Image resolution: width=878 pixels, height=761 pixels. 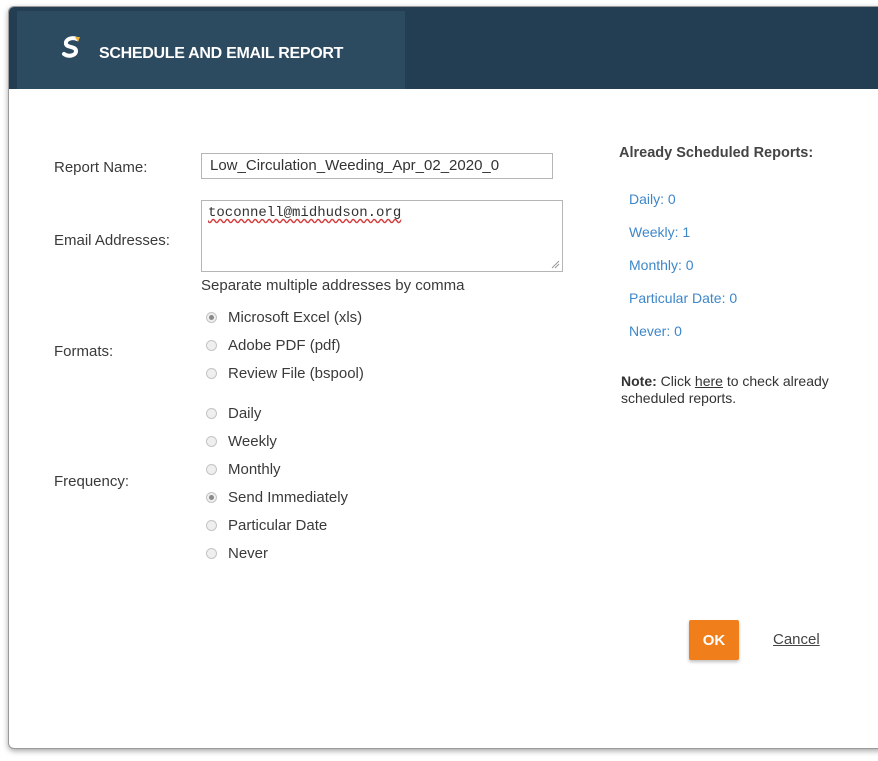 I want to click on format-option-xls: Microsoft Excel (xls), so click(x=284, y=317).